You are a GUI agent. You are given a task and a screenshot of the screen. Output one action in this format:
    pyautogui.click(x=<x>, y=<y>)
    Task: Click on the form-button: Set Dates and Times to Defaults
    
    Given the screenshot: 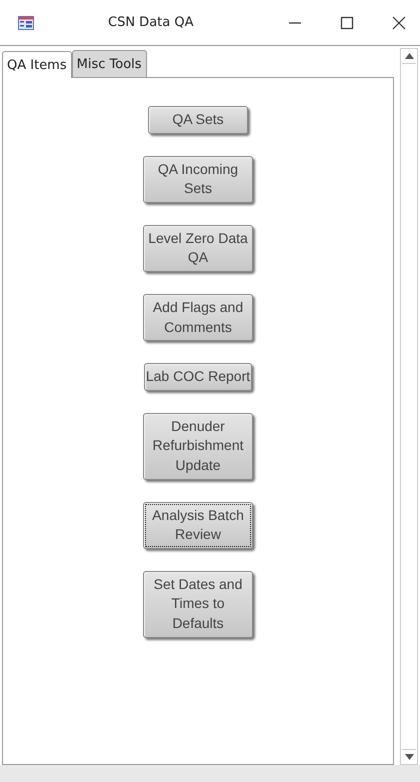 What is the action you would take?
    pyautogui.click(x=198, y=604)
    